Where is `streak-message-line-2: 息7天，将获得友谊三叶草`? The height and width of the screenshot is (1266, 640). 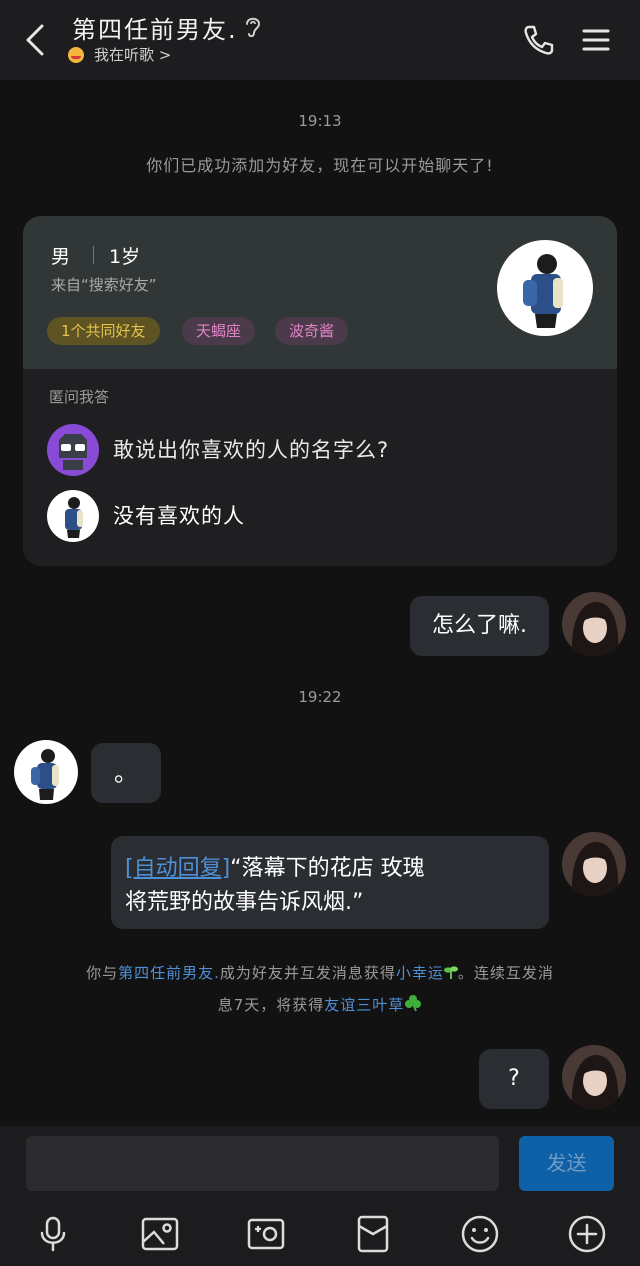 streak-message-line-2: 息7天，将获得友谊三叶草 is located at coordinates (320, 1003).